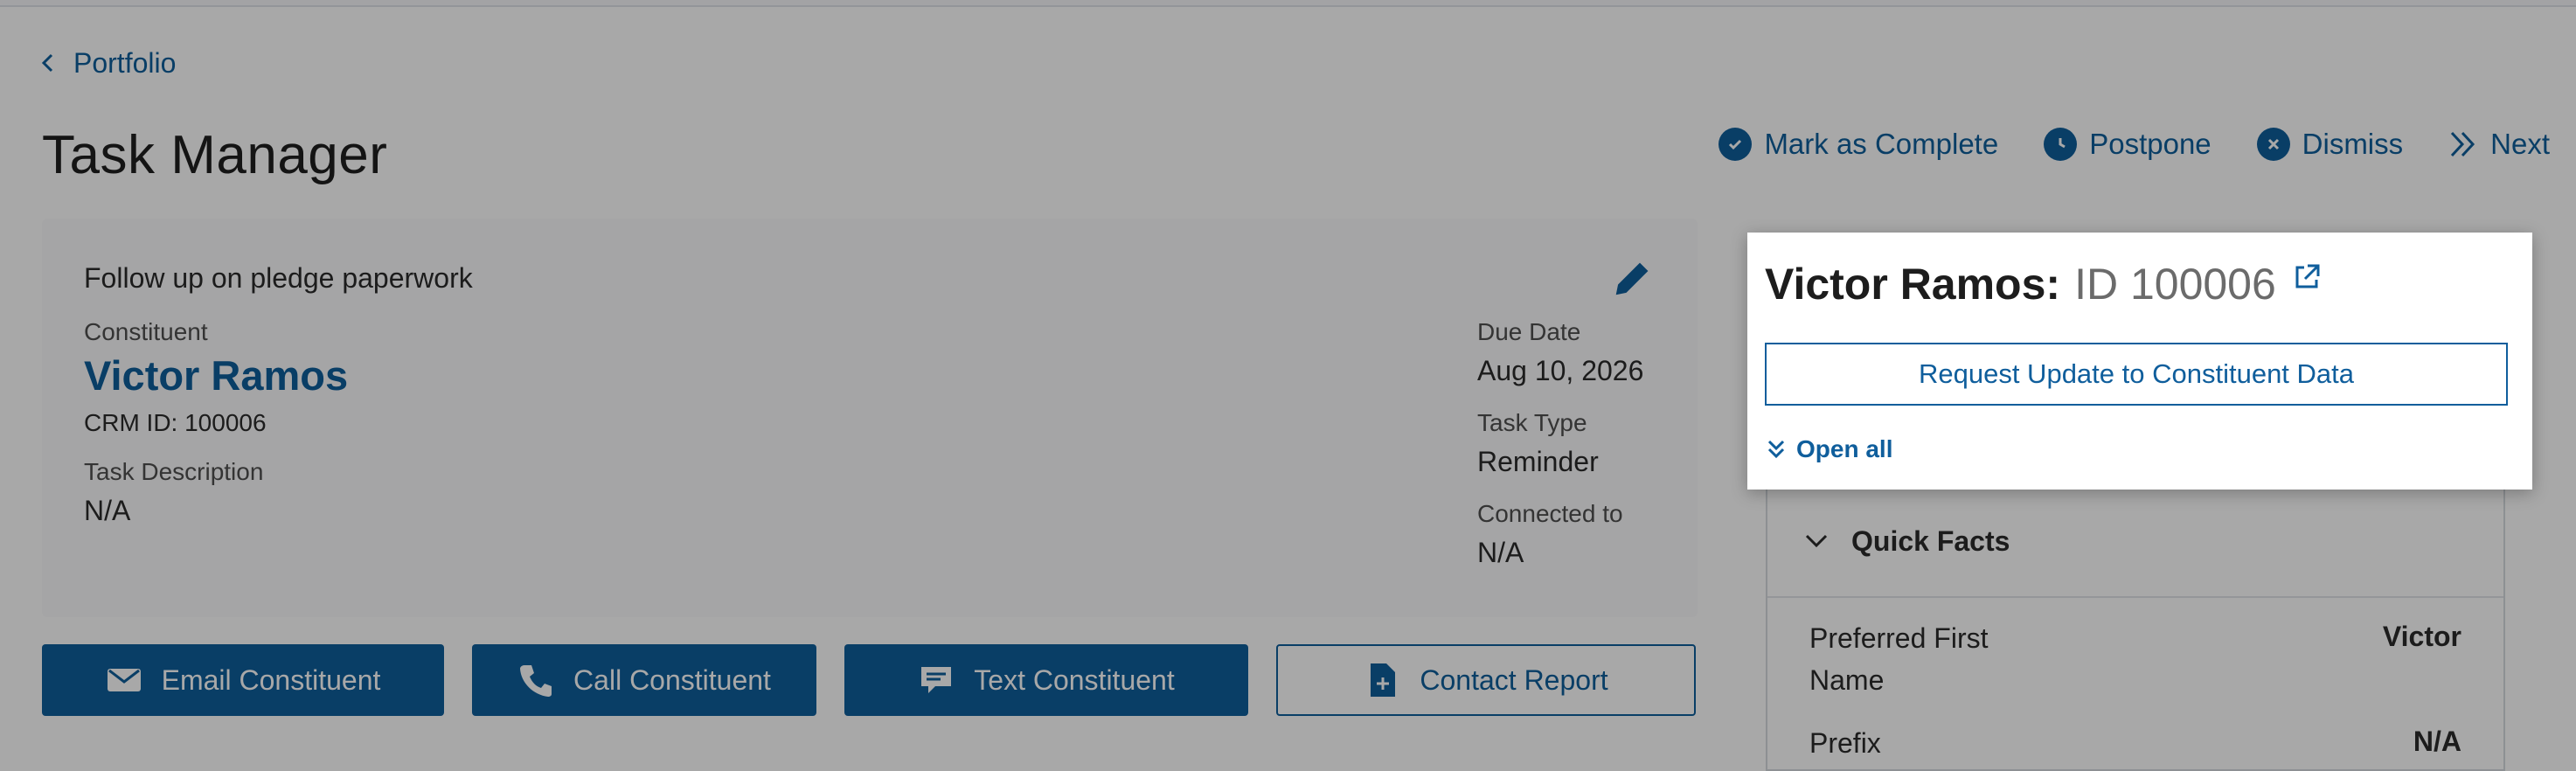 The width and height of the screenshot is (2576, 771). I want to click on open-all-link: Open all, so click(1829, 449).